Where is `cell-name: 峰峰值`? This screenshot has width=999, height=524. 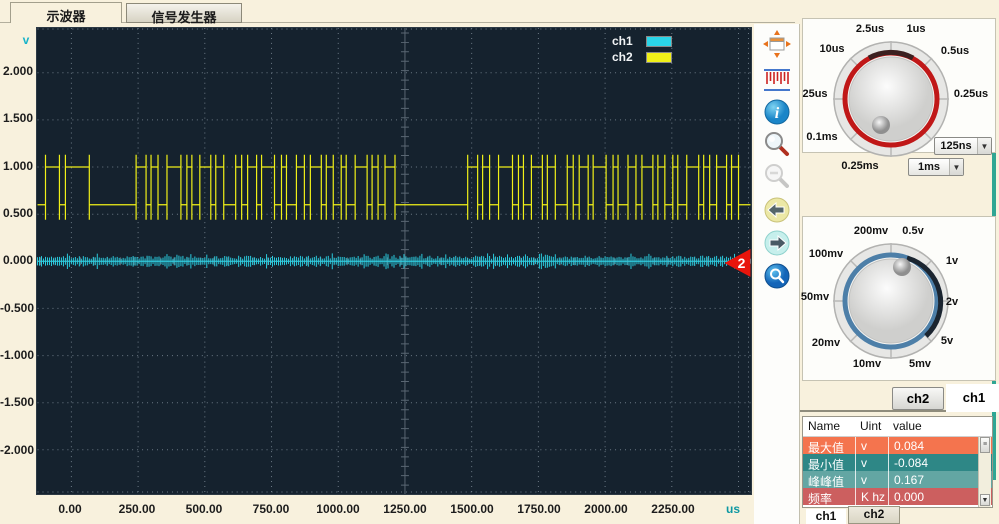
cell-name: 峰峰值 is located at coordinates (826, 481).